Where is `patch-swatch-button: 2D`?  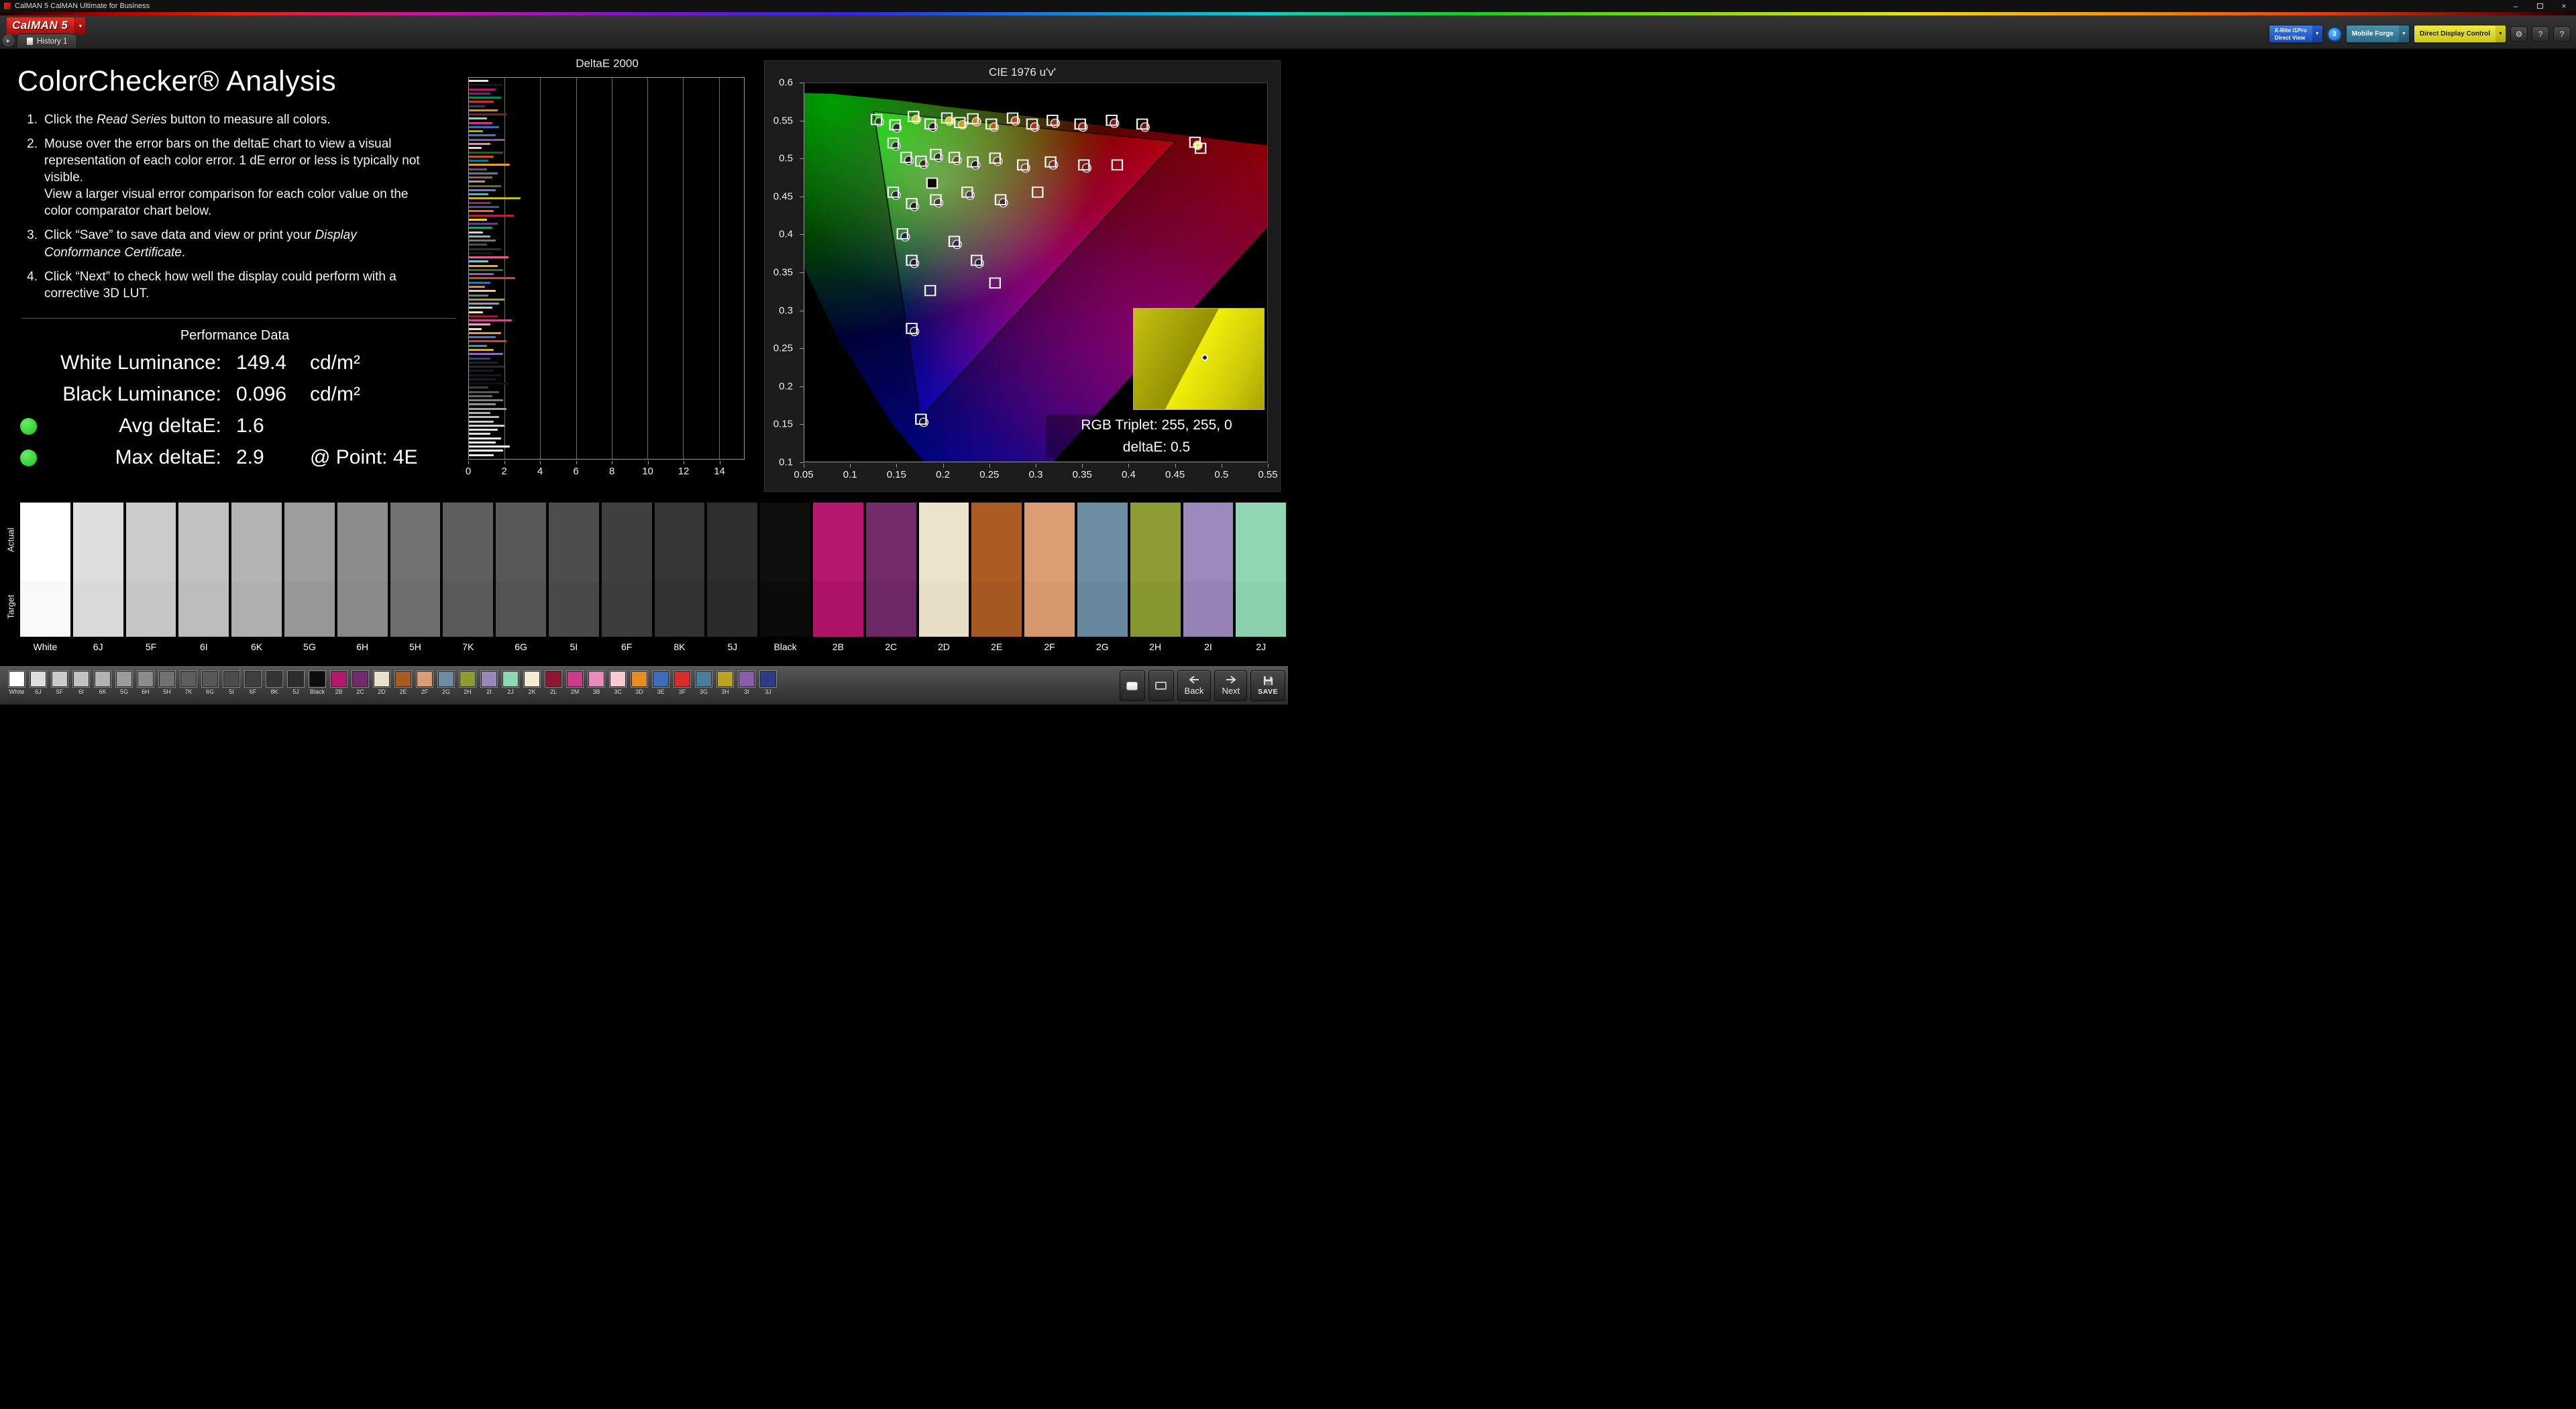
patch-swatch-button: 2D is located at coordinates (382, 682).